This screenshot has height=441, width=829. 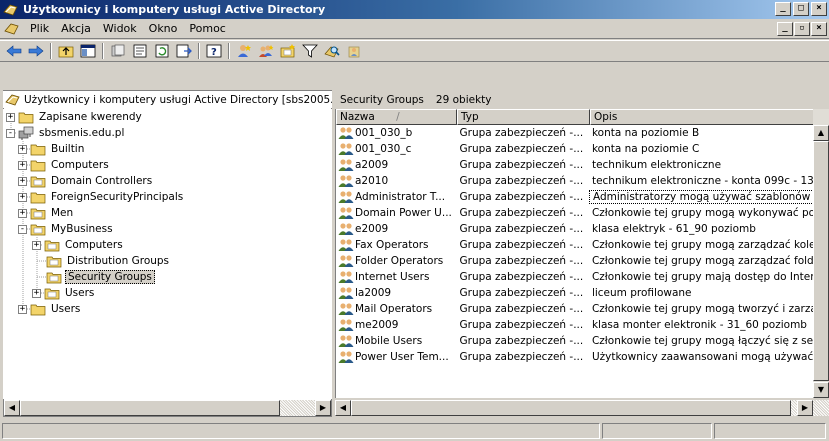 What do you see at coordinates (76, 28) in the screenshot?
I see `menu-akcja: Akcja` at bounding box center [76, 28].